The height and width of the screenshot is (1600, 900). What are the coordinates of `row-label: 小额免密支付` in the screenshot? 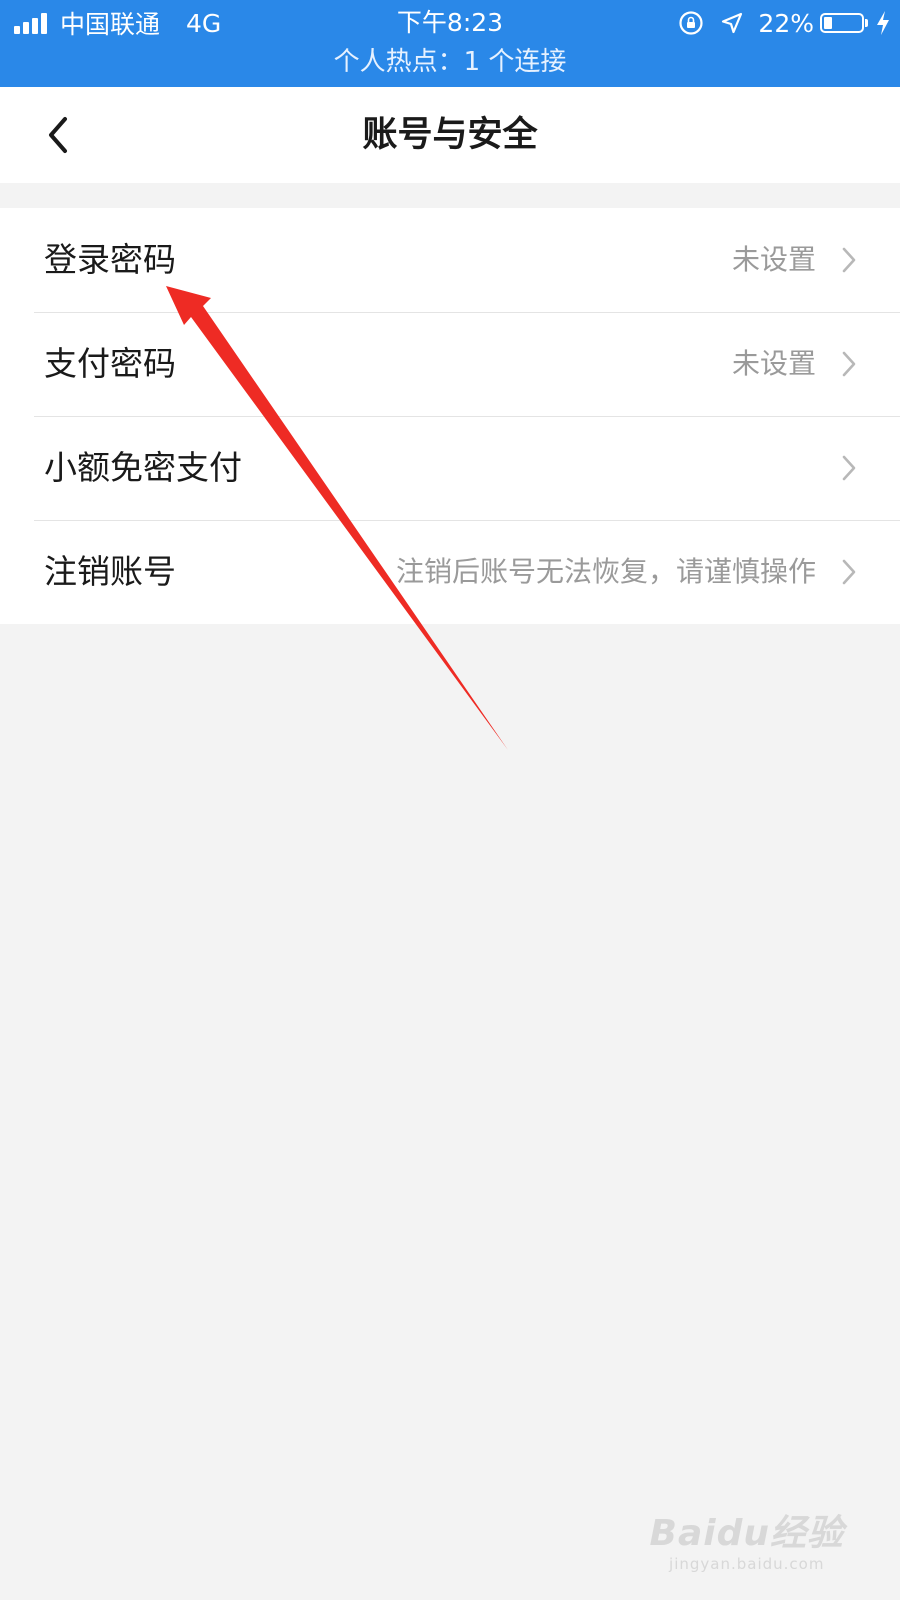 It's located at (143, 467).